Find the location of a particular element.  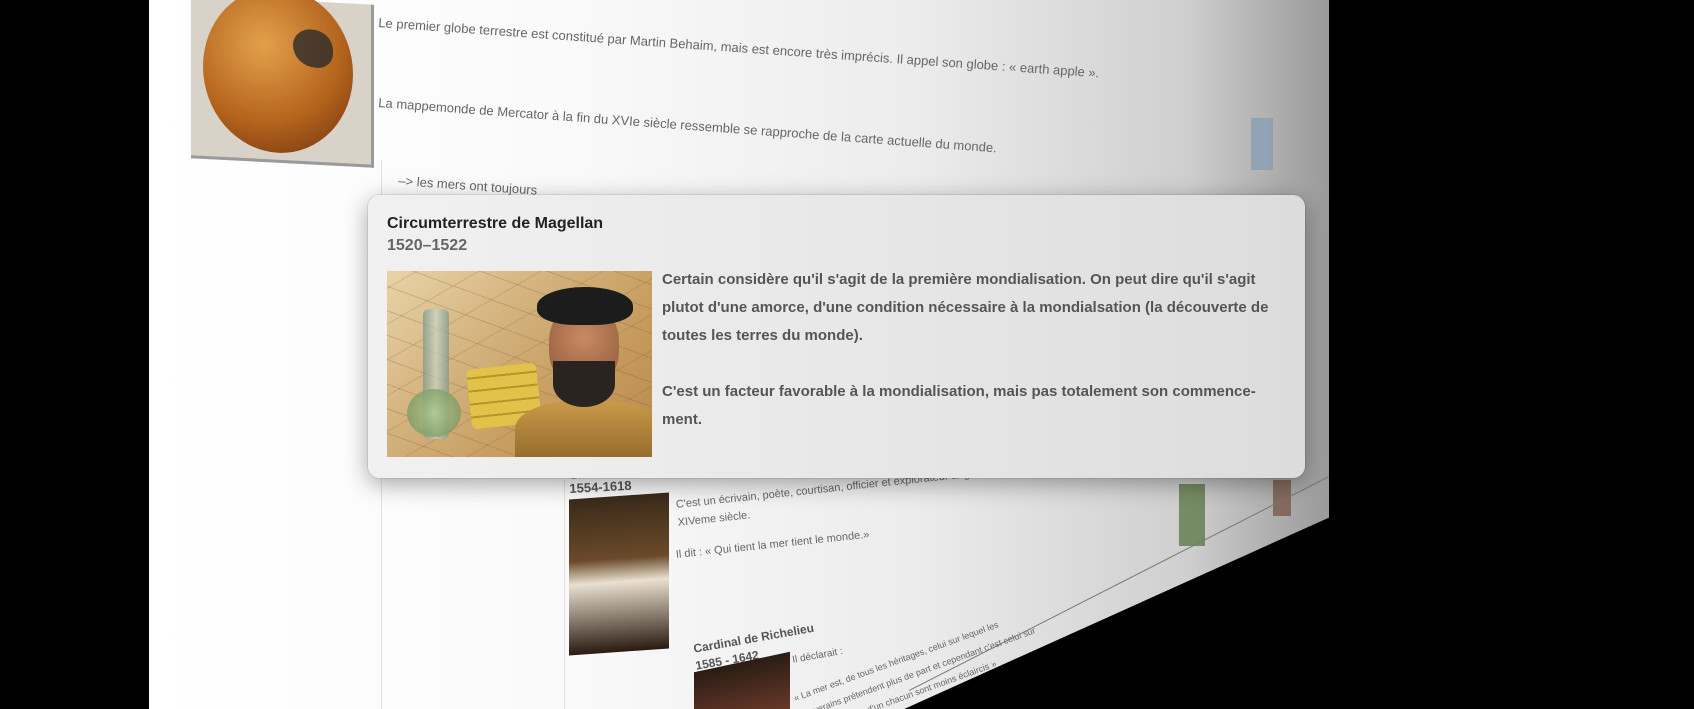

portrait-hat is located at coordinates (585, 306).